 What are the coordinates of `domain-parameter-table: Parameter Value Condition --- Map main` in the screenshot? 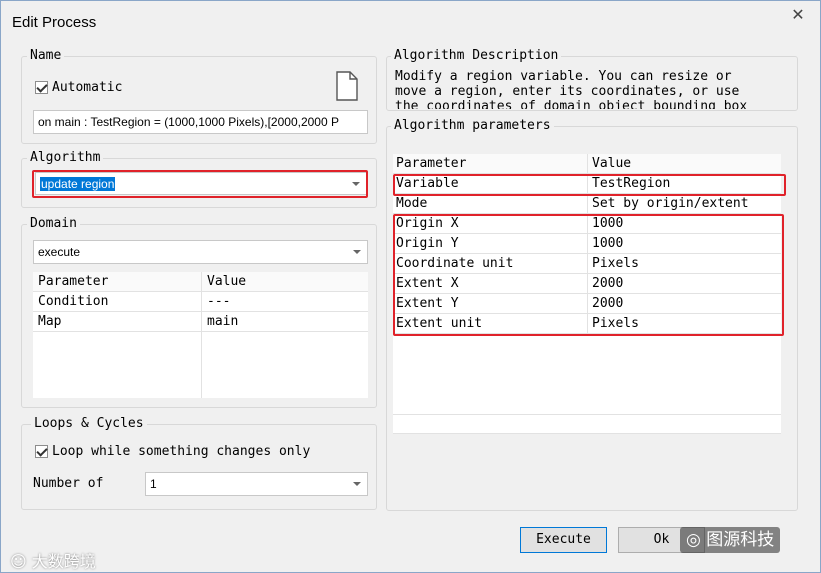 It's located at (200, 335).